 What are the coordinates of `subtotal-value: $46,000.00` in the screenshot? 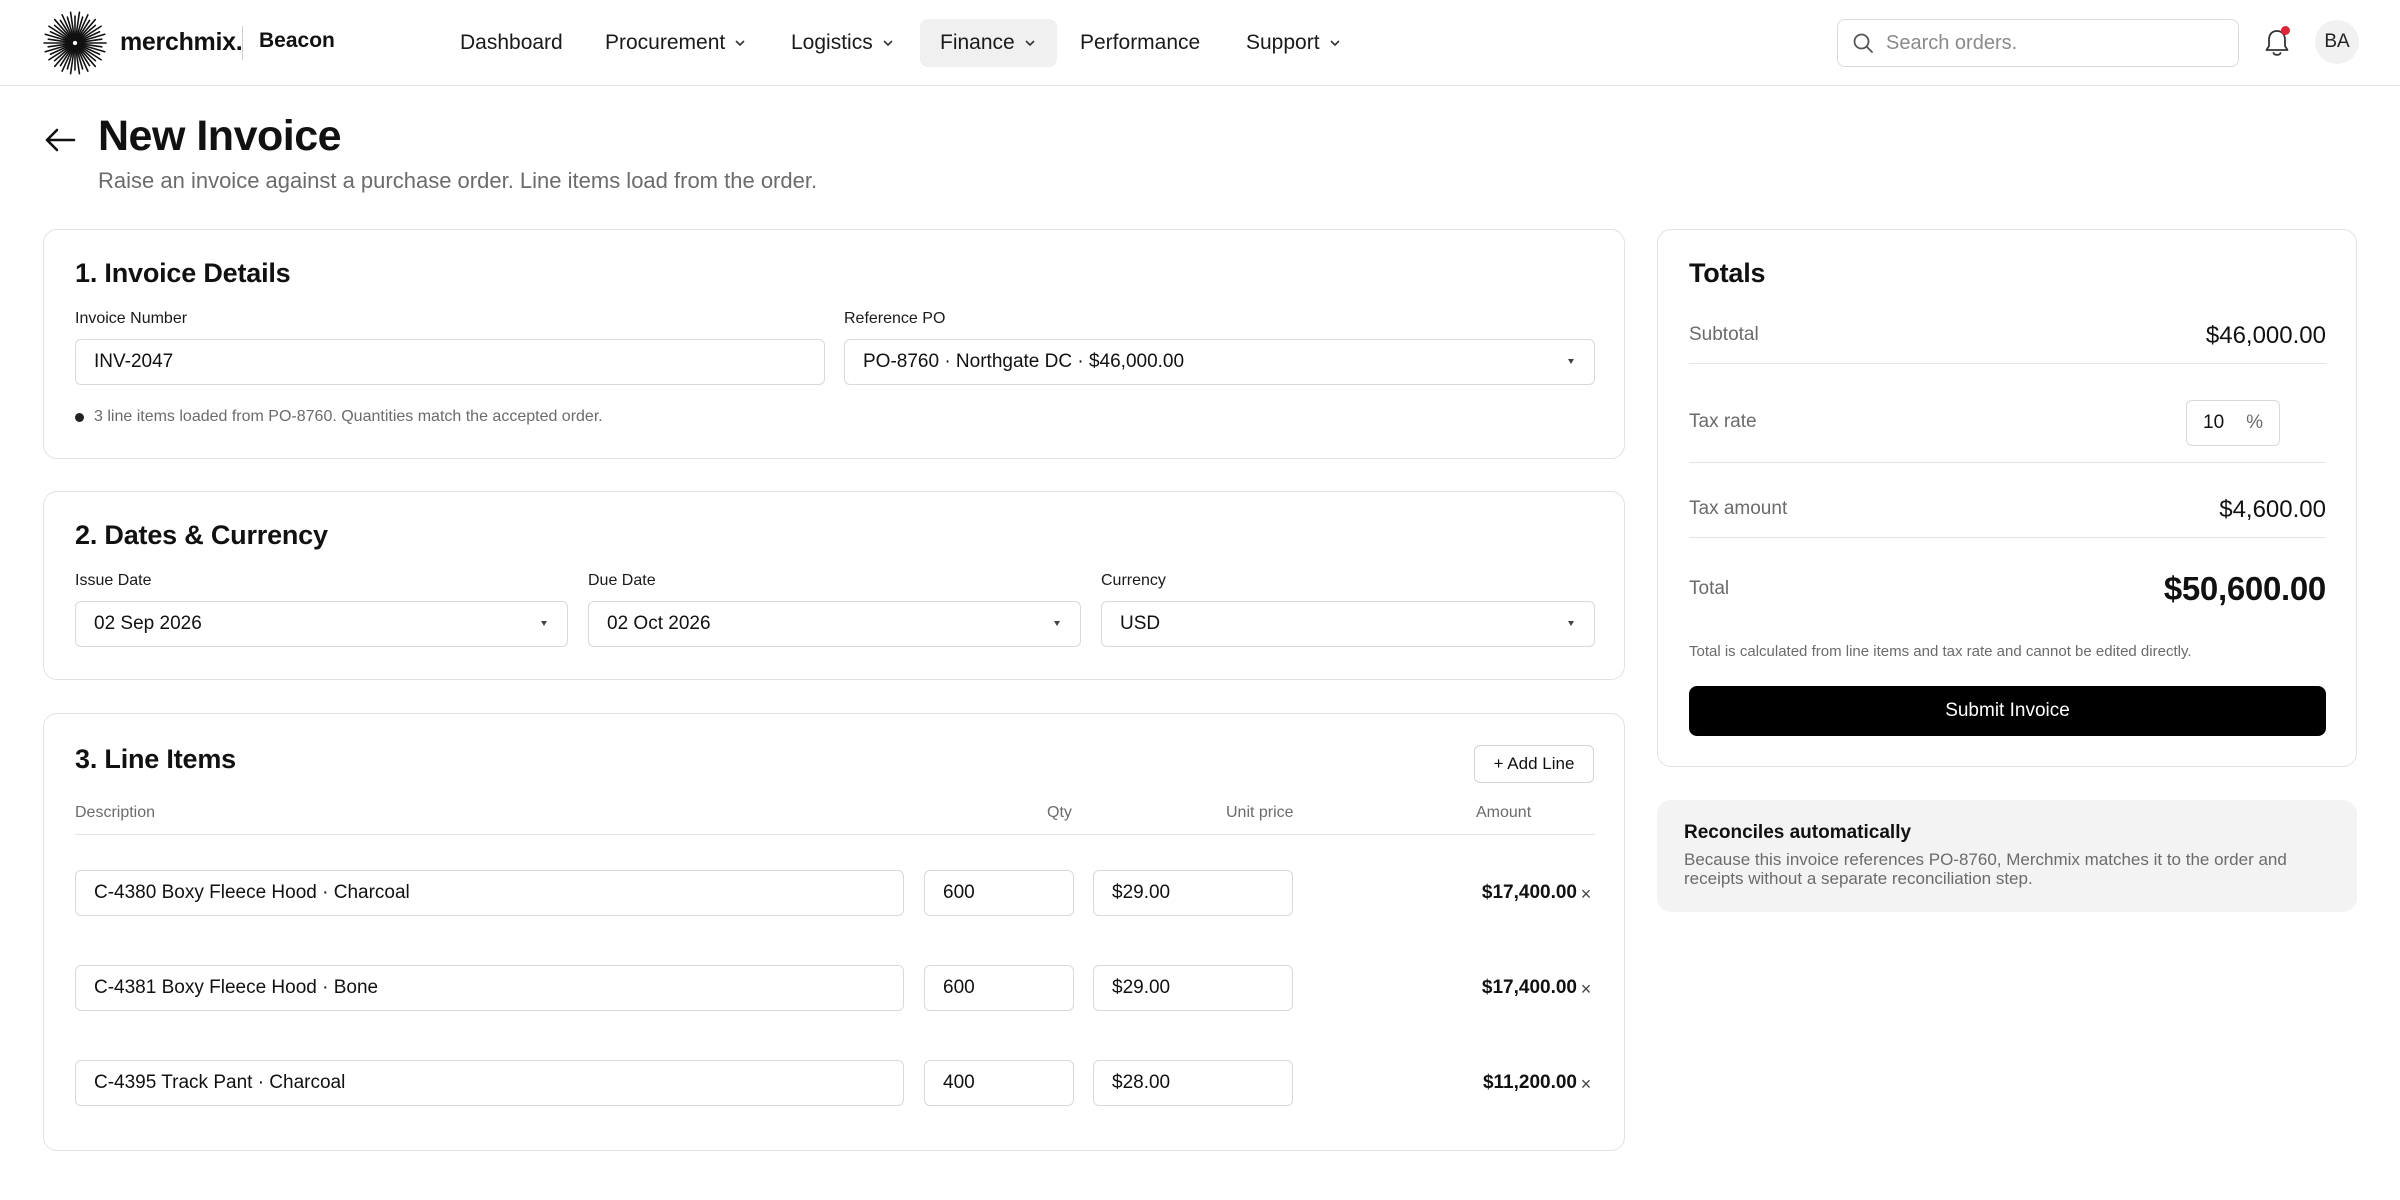 It's located at (2265, 335).